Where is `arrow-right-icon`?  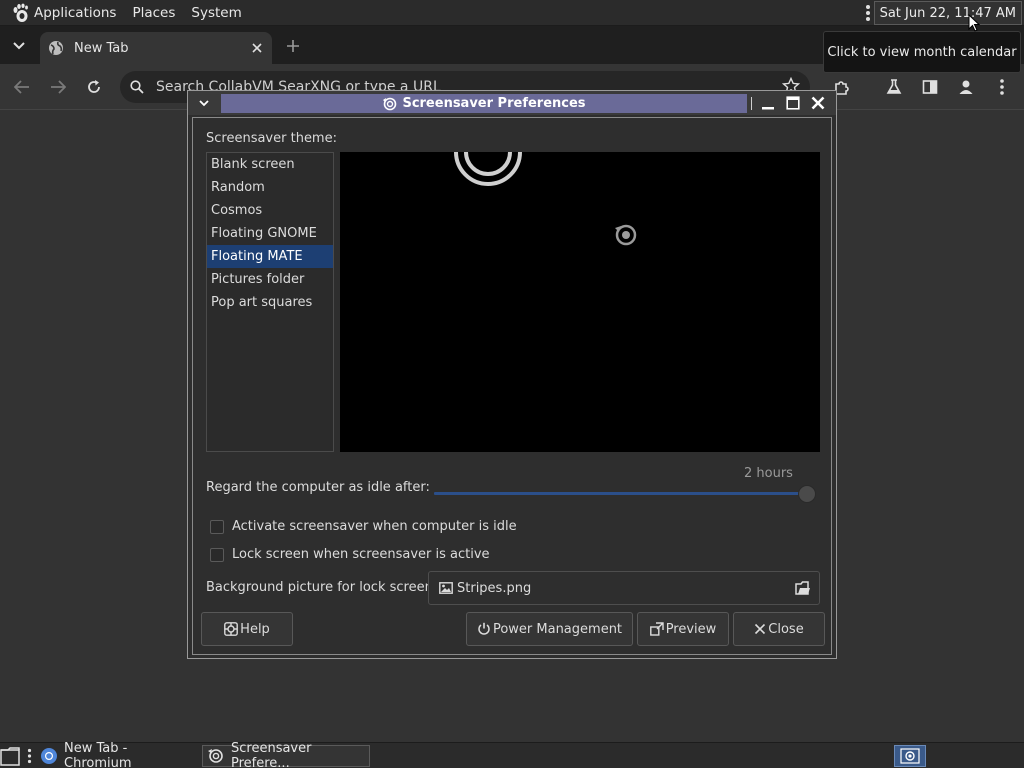 arrow-right-icon is located at coordinates (58, 87).